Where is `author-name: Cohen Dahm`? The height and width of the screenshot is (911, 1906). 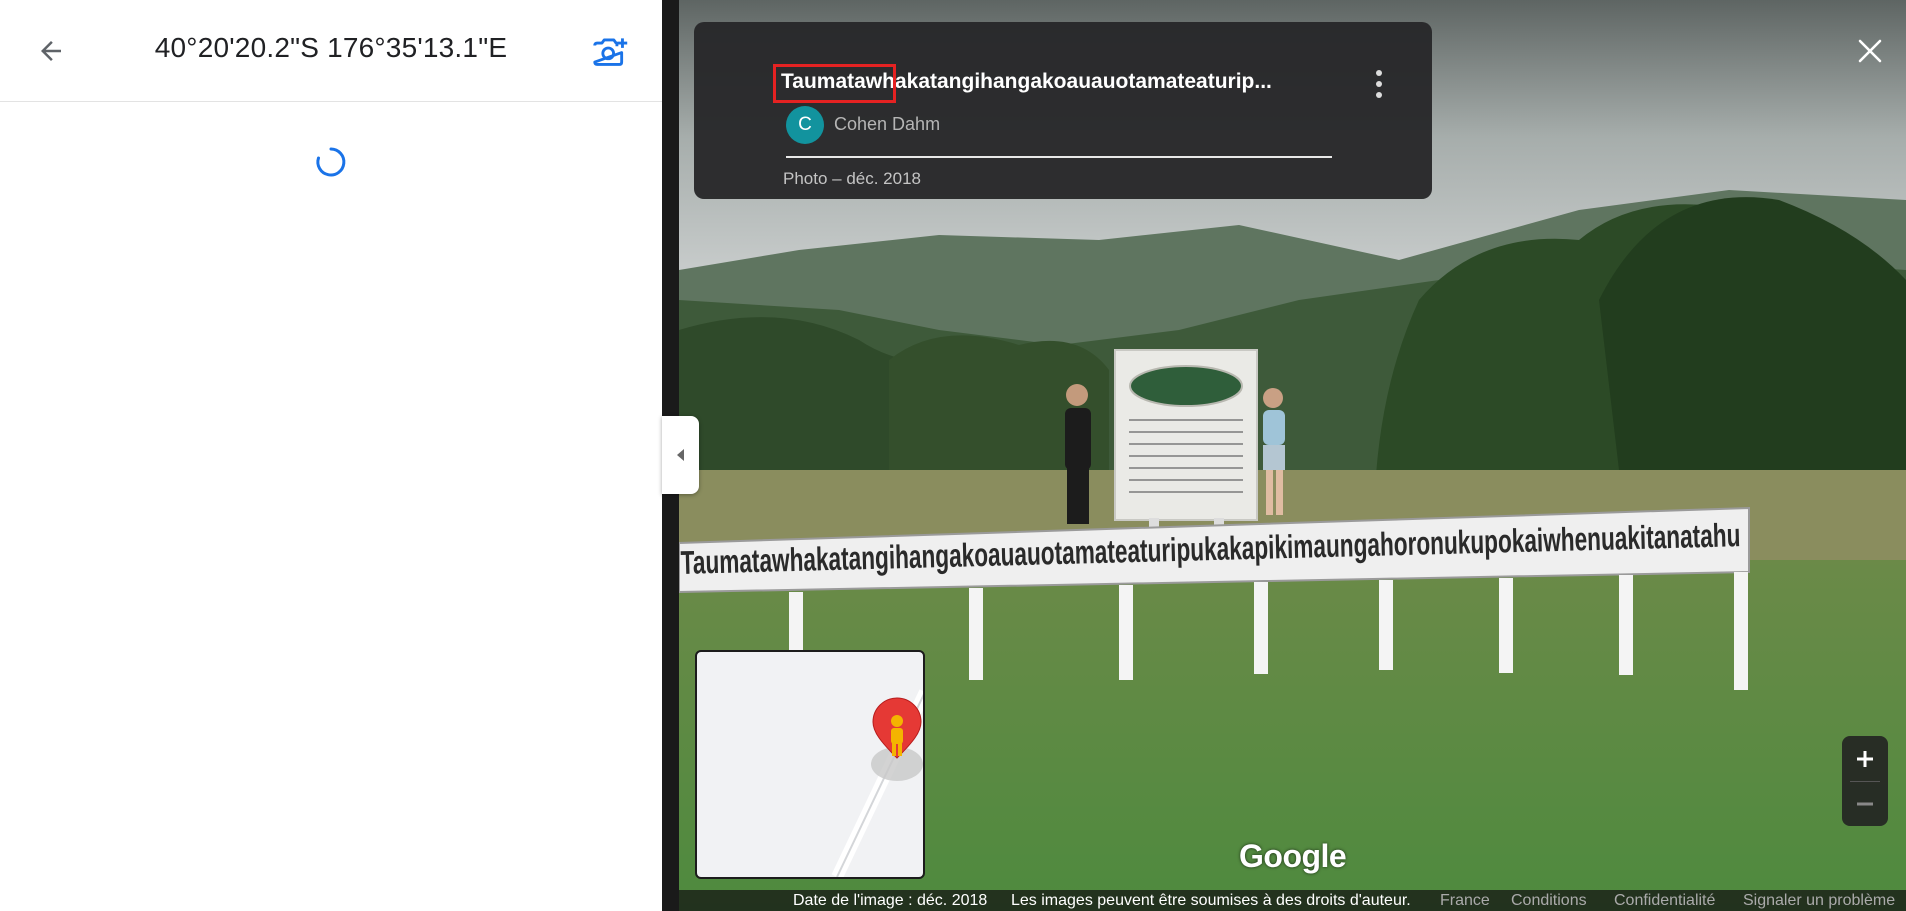 author-name: Cohen Dahm is located at coordinates (887, 124).